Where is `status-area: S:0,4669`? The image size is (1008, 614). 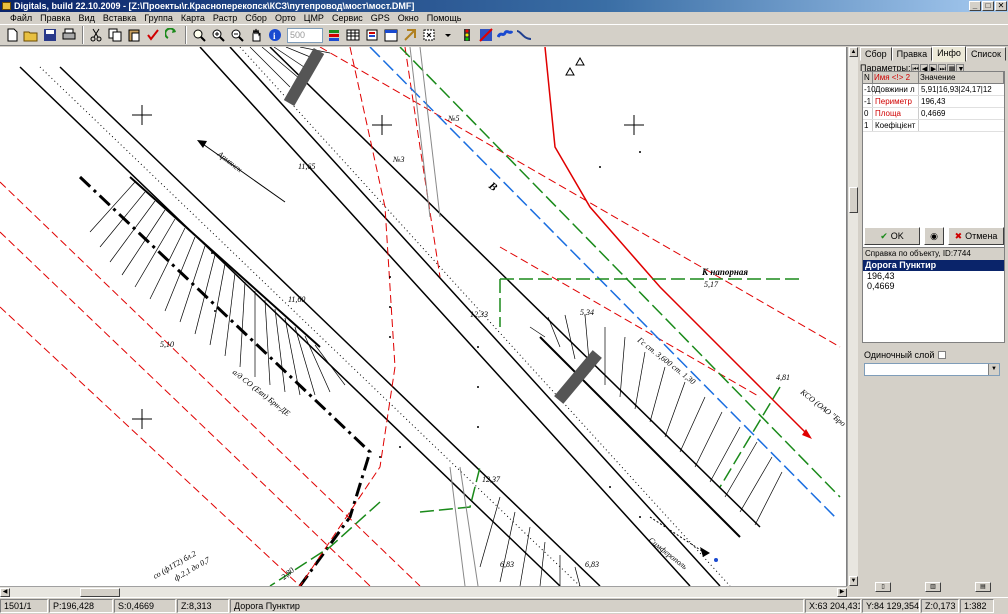 status-area: S:0,4669 is located at coordinates (145, 606).